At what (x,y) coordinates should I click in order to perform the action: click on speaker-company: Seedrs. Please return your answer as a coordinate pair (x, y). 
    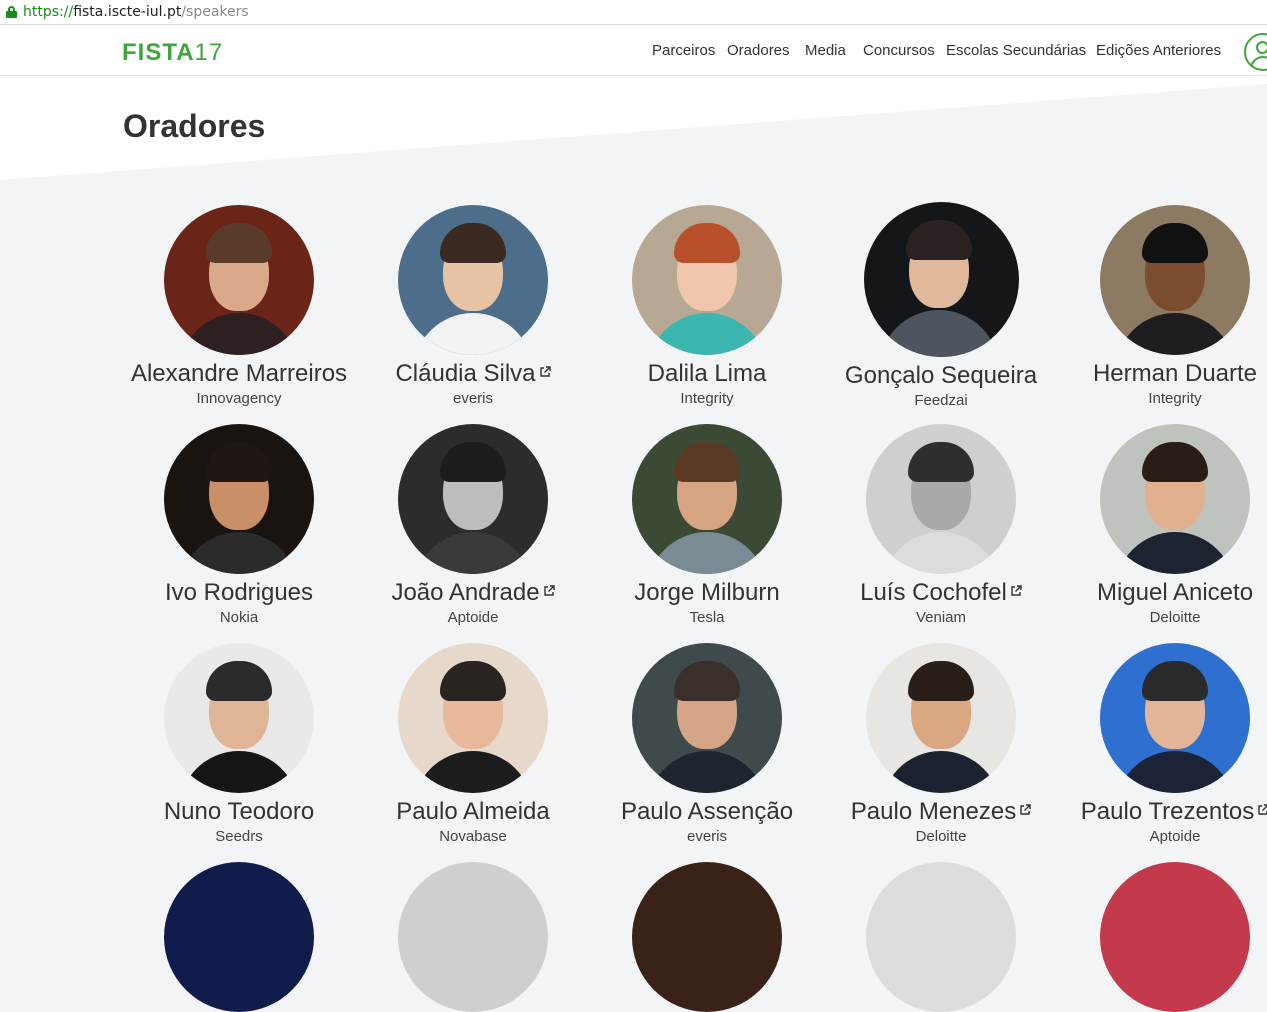
    Looking at the image, I should click on (239, 836).